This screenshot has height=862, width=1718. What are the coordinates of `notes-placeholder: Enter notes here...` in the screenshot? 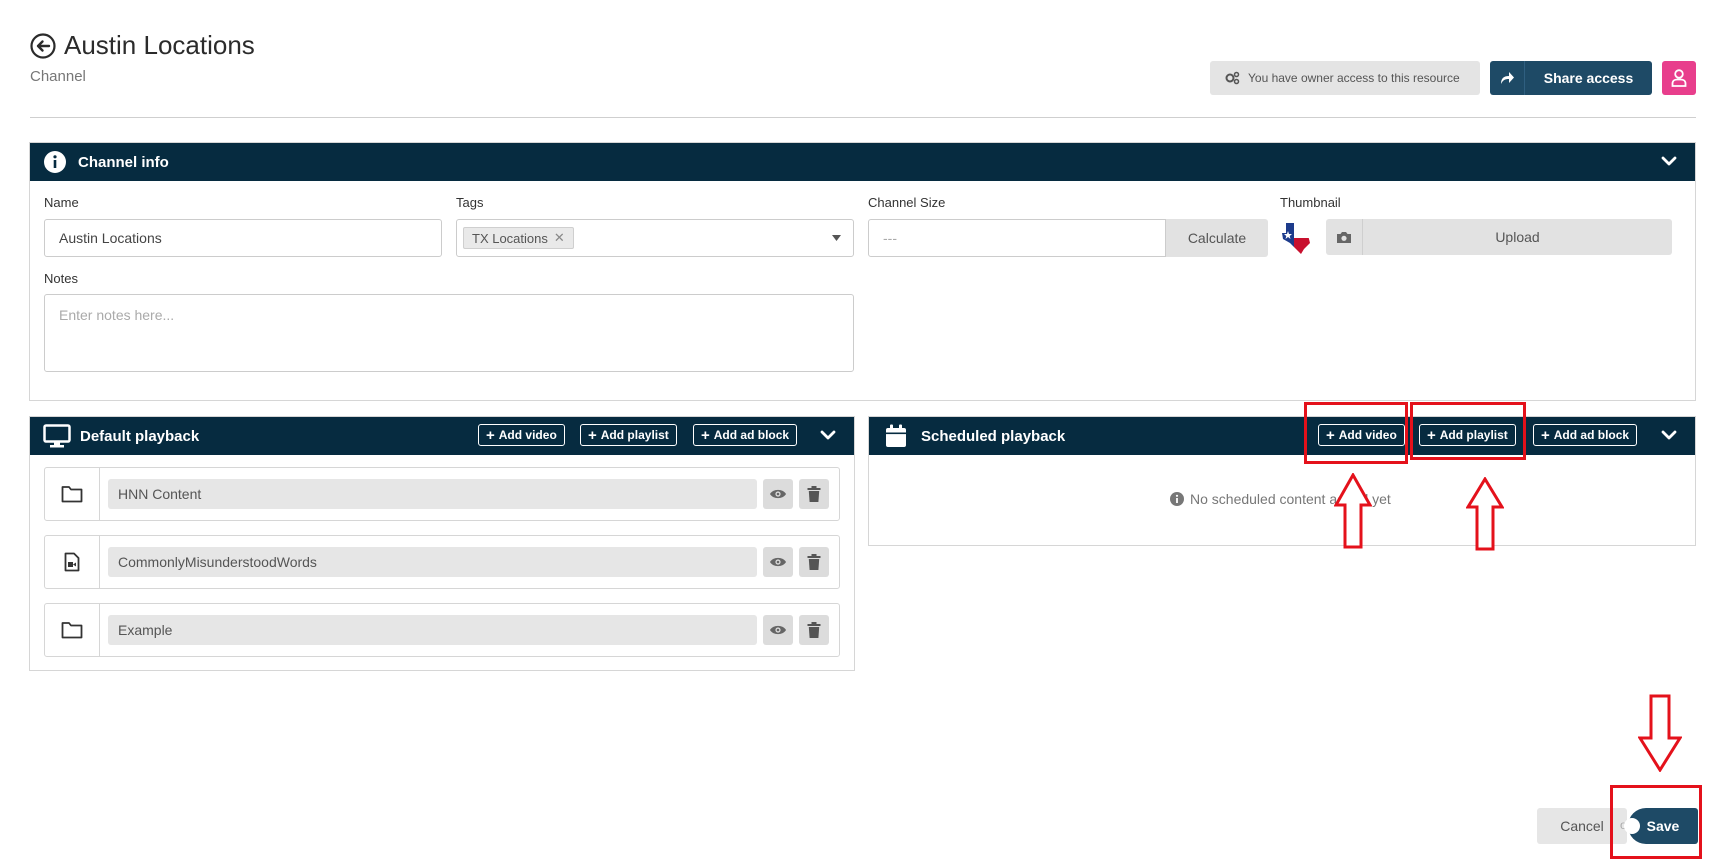 It's located at (117, 315).